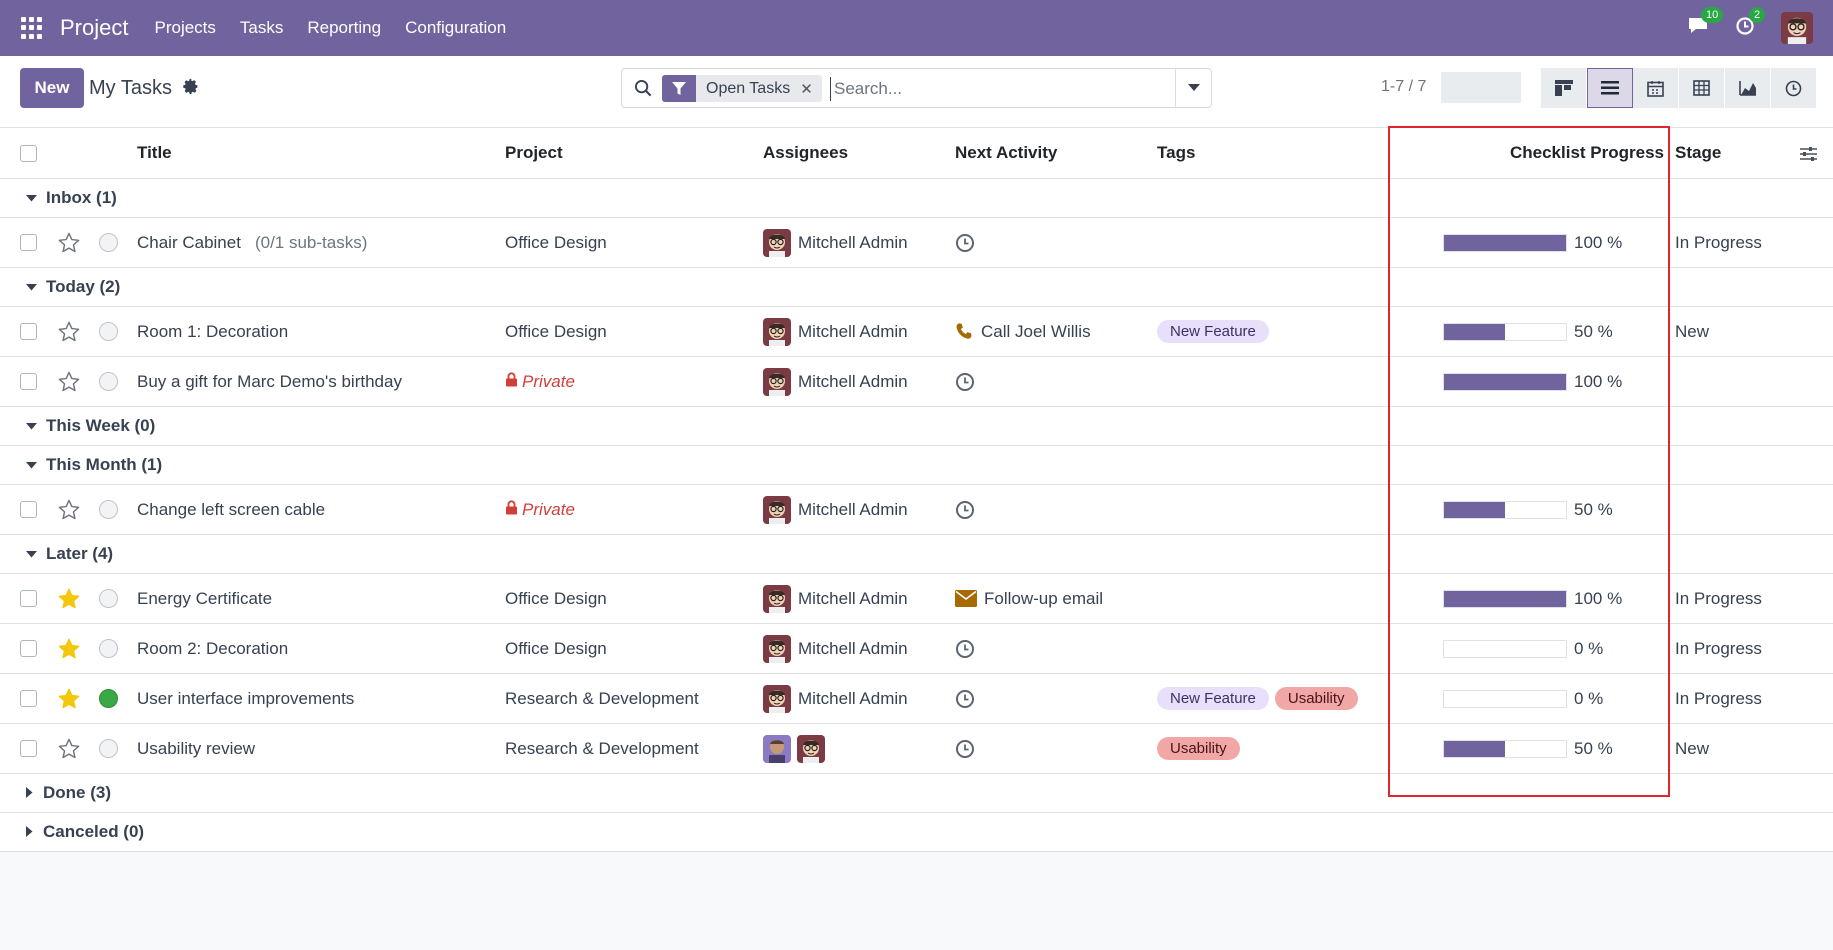 Image resolution: width=1833 pixels, height=950 pixels. Describe the element at coordinates (811, 89) in the screenshot. I see `facet-remove-icon: ✕` at that location.